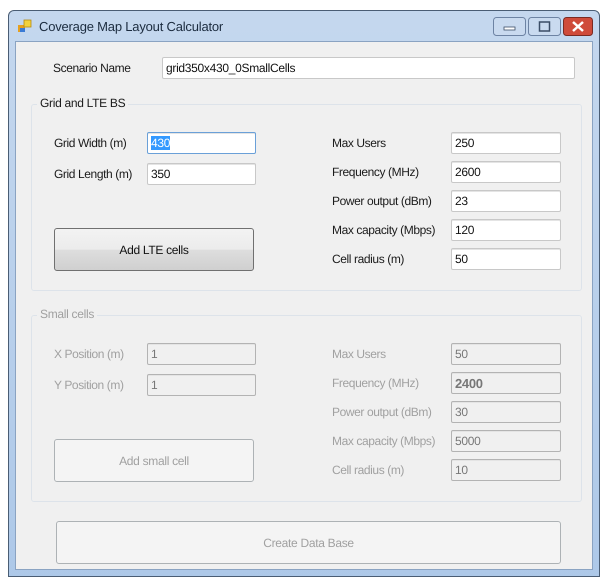 The width and height of the screenshot is (608, 581). I want to click on group-title: Small cells, so click(67, 314).